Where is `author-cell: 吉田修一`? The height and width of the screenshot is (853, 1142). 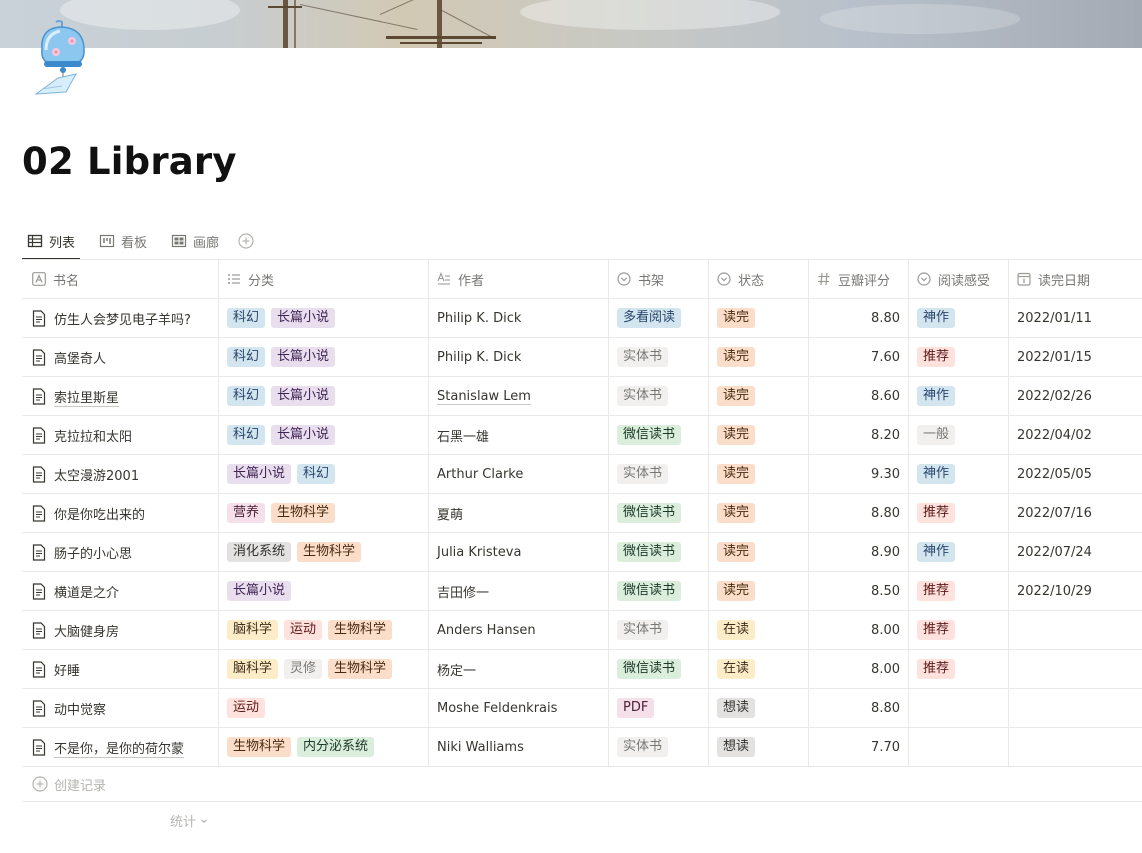 author-cell: 吉田修一 is located at coordinates (519, 591).